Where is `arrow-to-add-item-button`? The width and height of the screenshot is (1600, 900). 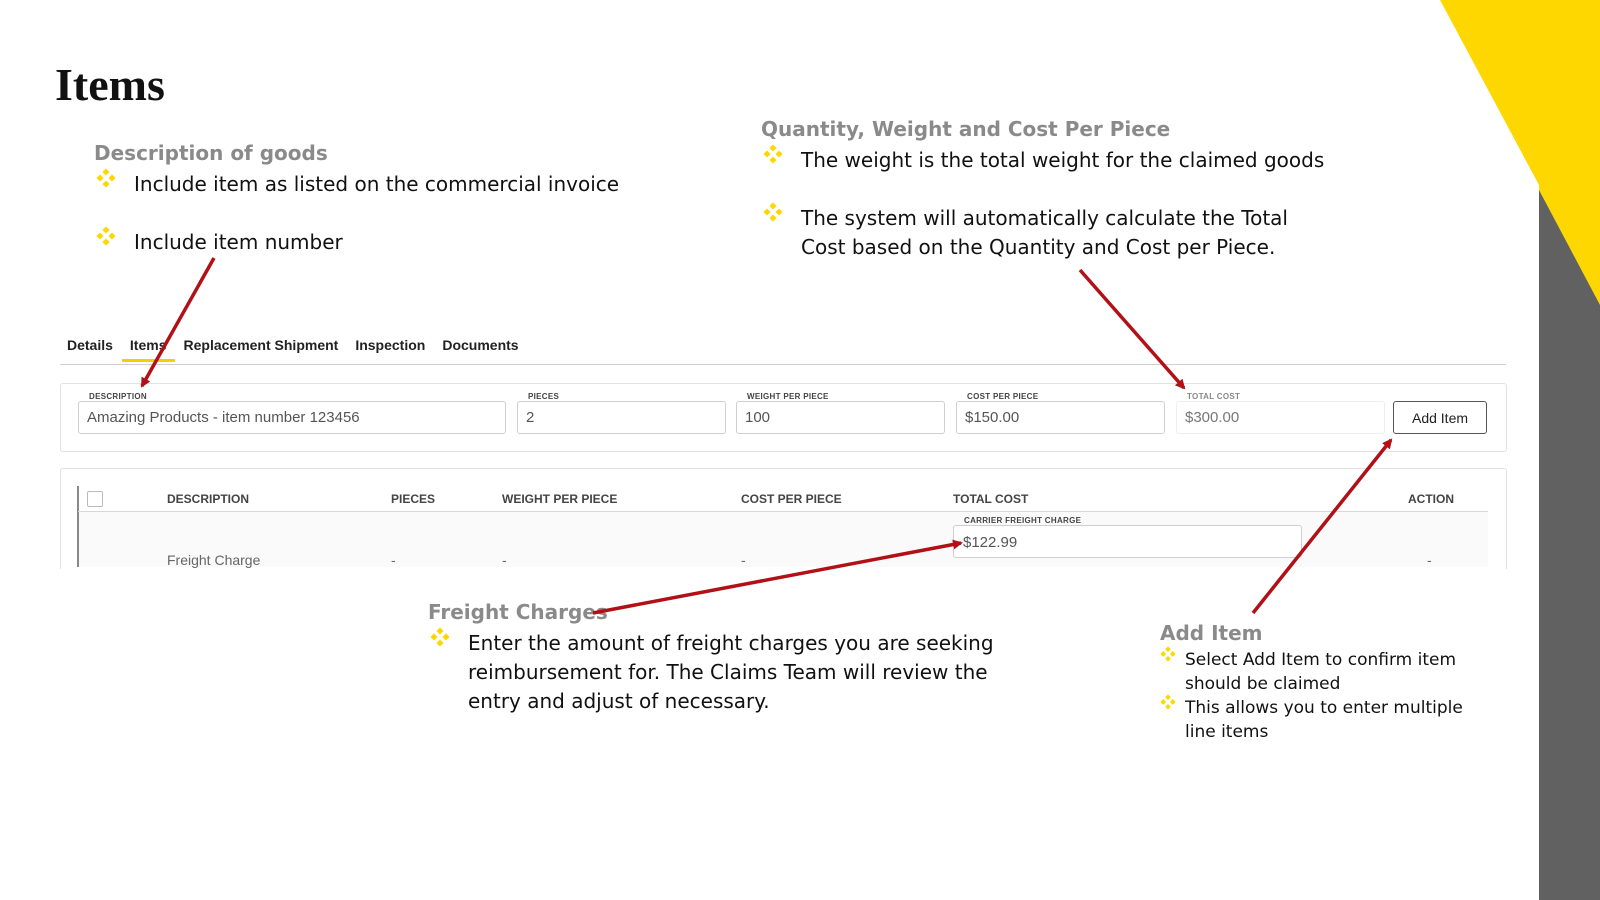
arrow-to-add-item-button is located at coordinates (1322, 526).